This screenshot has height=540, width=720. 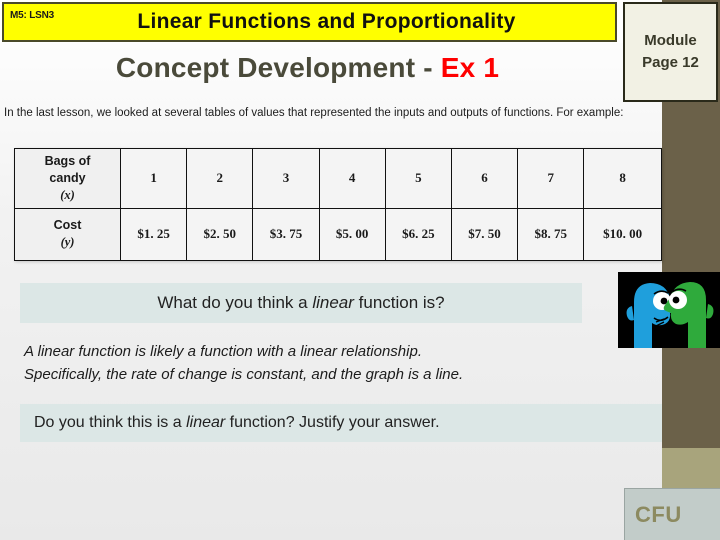 I want to click on lesson-tag: M5: LSN3, so click(x=32, y=15).